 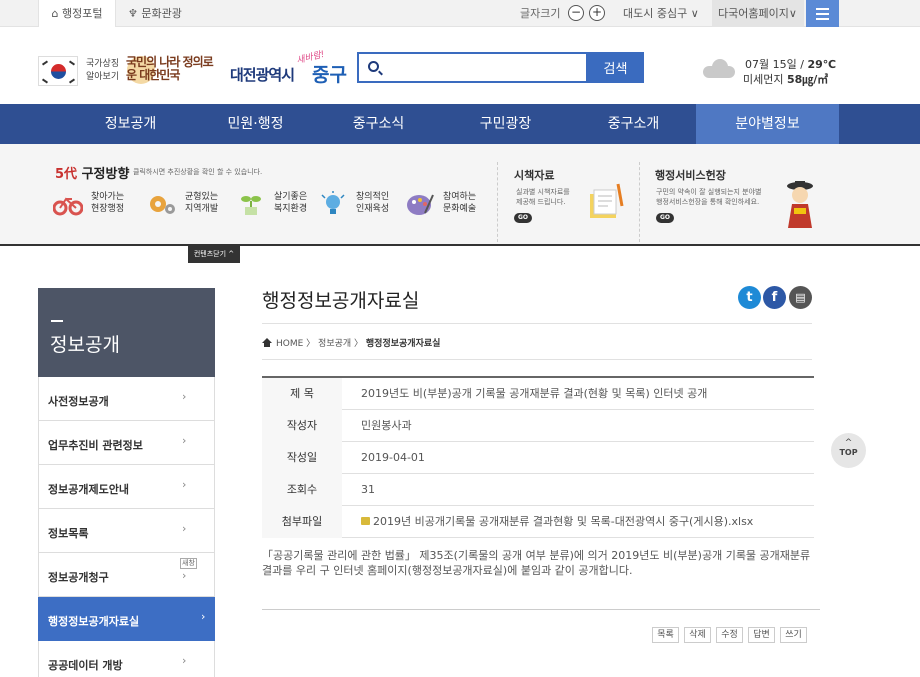 I want to click on national-flag-icon, so click(x=58, y=71).